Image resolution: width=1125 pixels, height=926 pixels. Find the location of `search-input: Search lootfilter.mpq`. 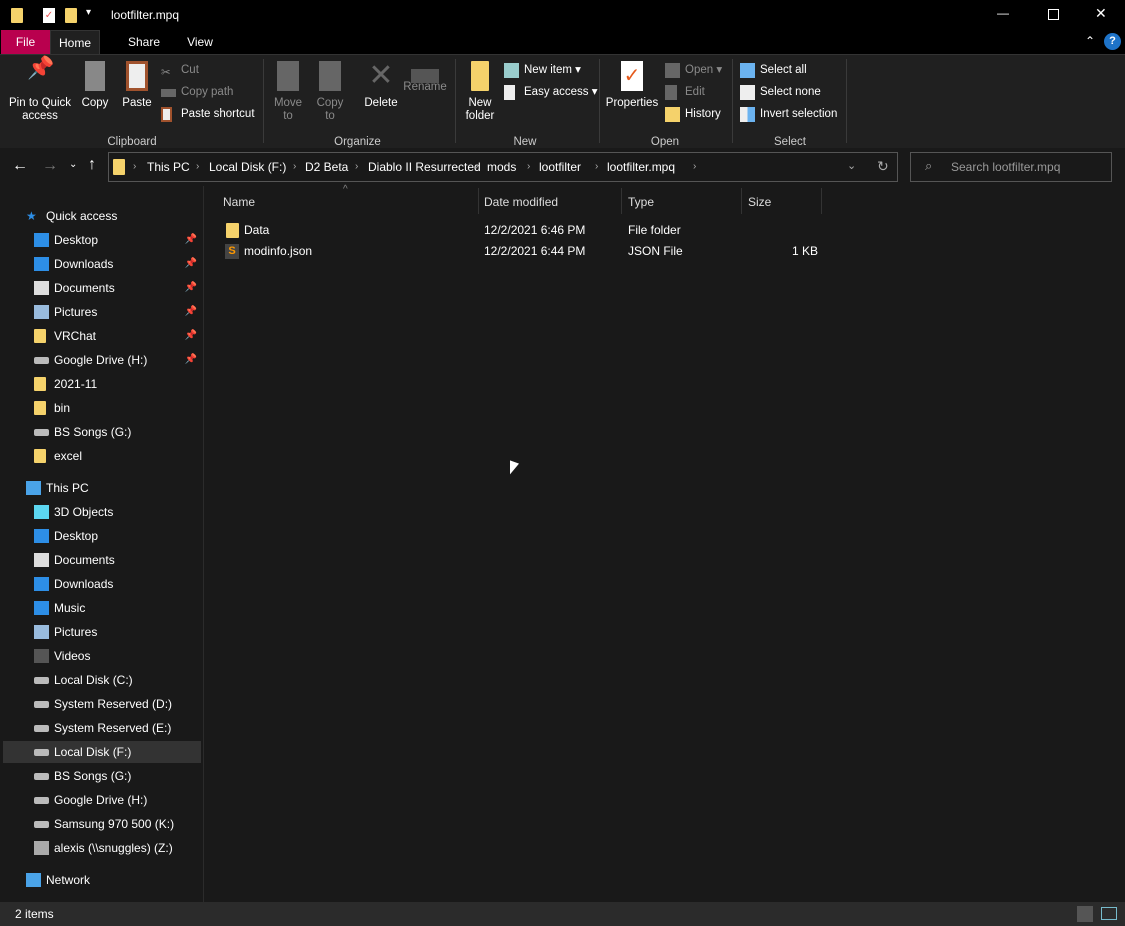

search-input: Search lootfilter.mpq is located at coordinates (1011, 167).